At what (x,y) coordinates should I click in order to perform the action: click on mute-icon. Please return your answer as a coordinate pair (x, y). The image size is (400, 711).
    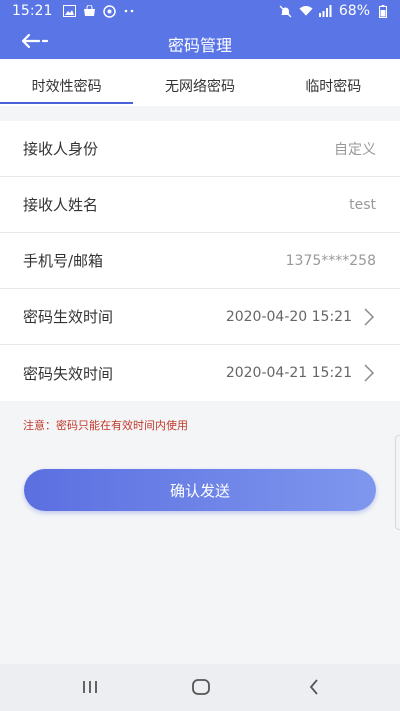
    Looking at the image, I should click on (286, 11).